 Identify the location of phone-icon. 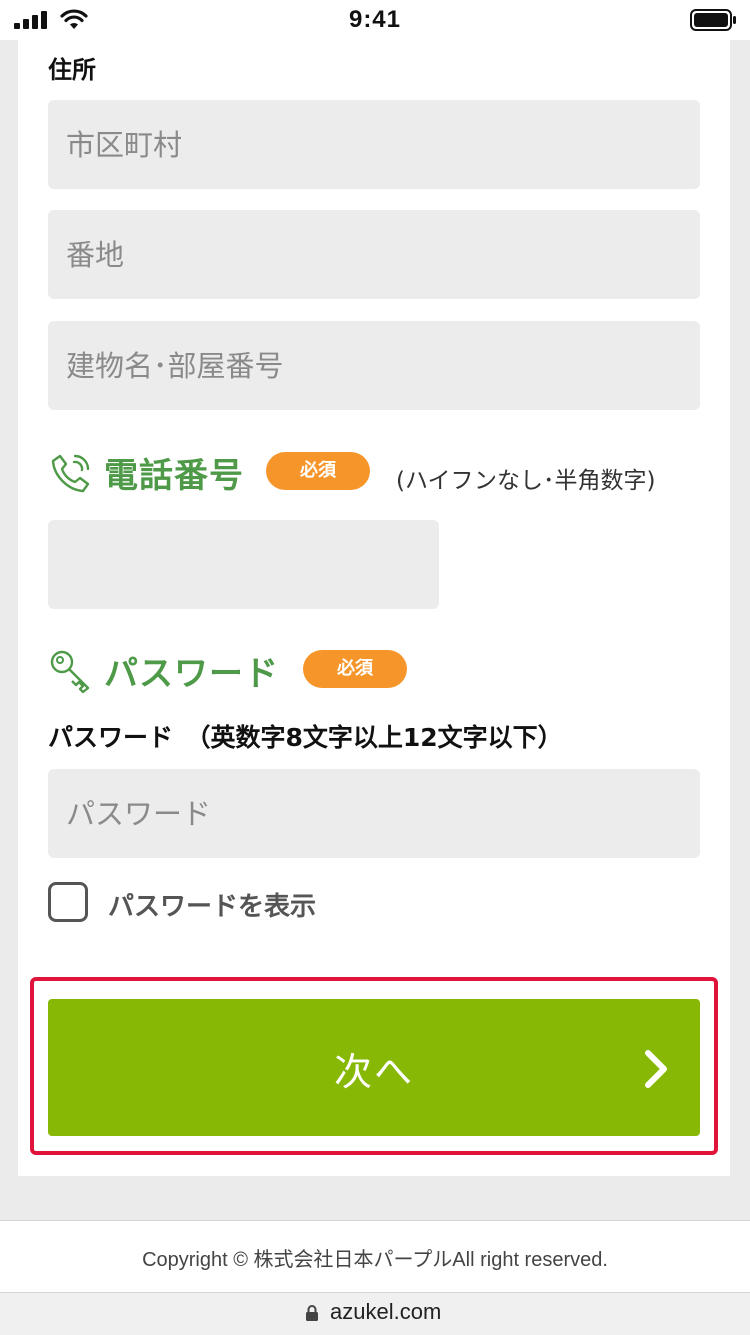
(70, 473).